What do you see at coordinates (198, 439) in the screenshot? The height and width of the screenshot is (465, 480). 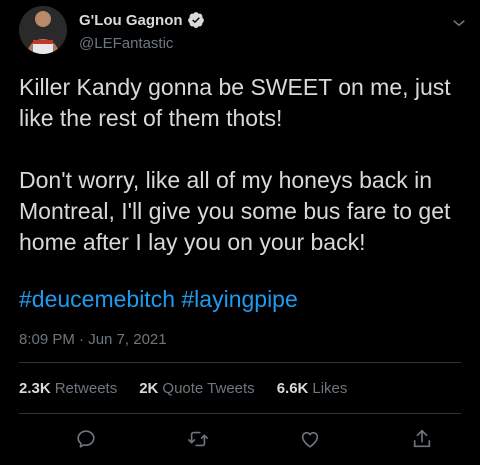 I see `retweet-icon` at bounding box center [198, 439].